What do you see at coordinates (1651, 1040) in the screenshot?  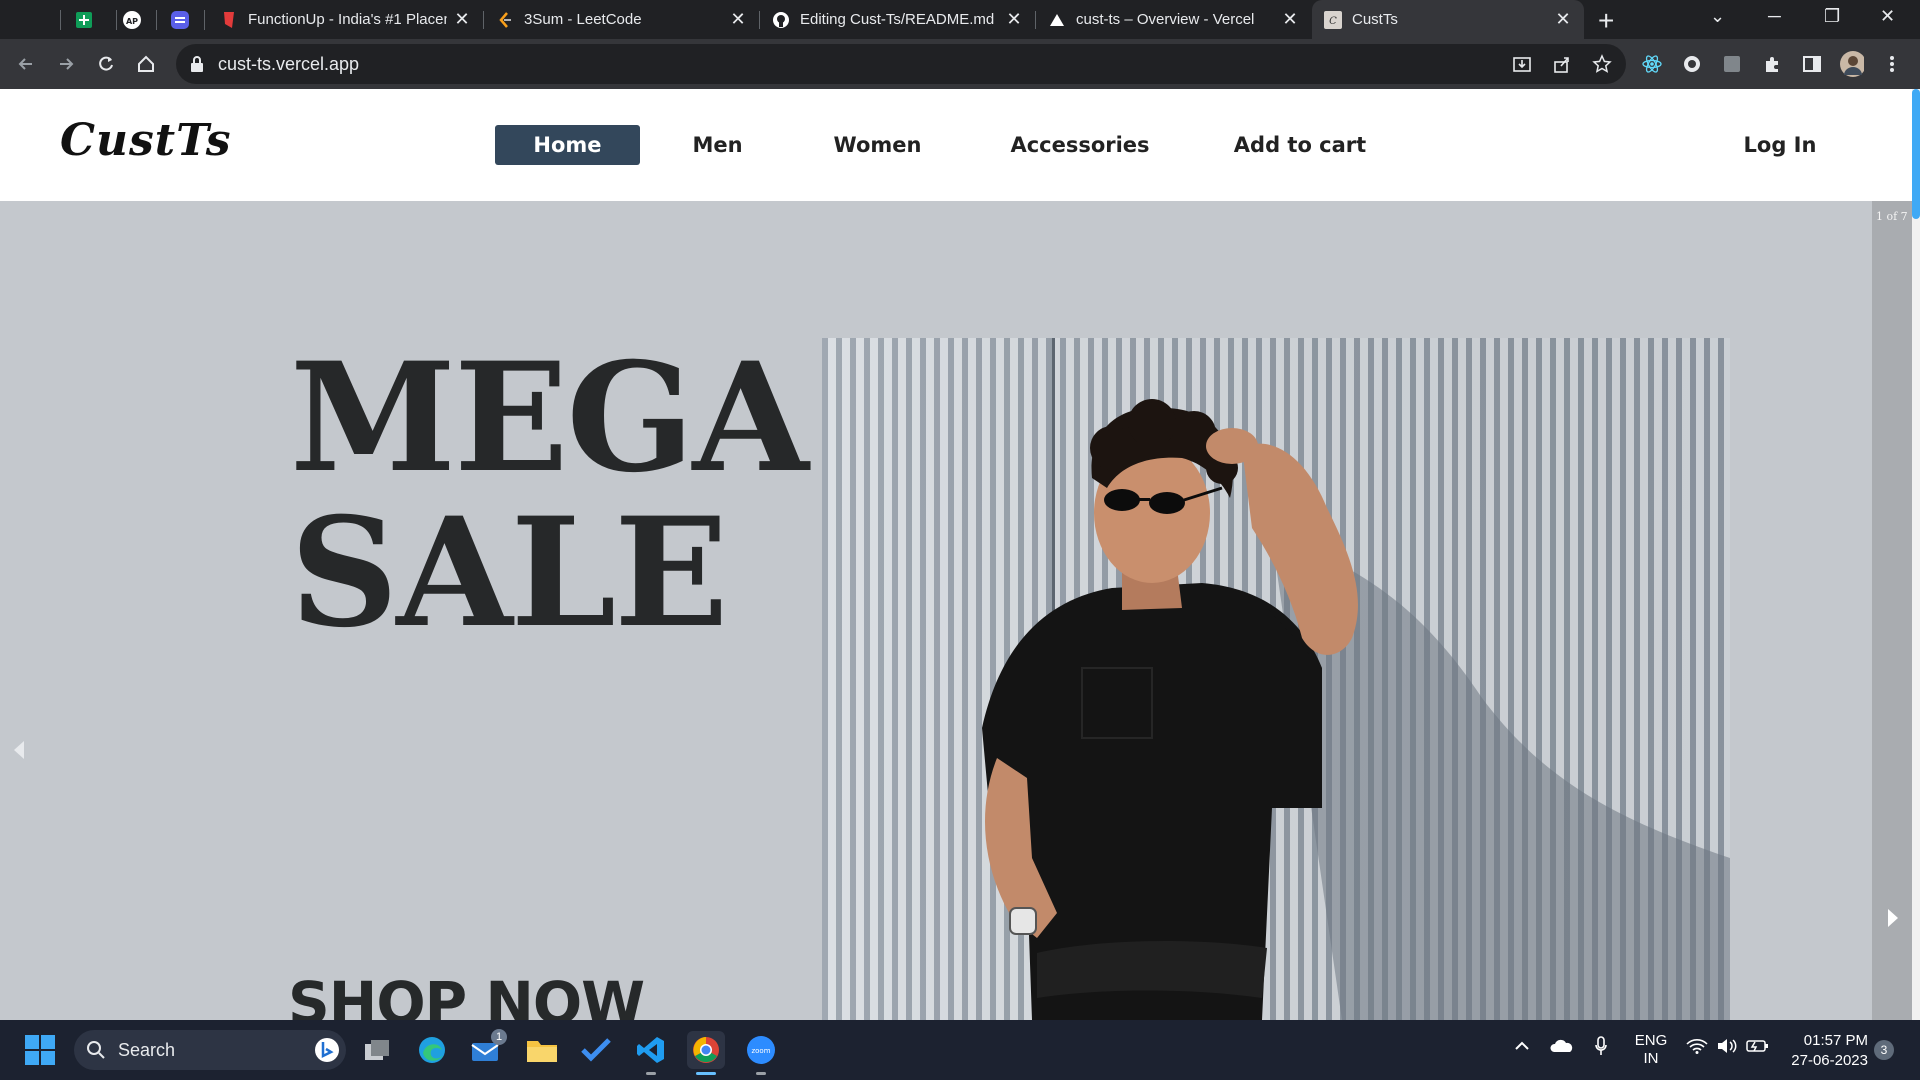 I see `language-code: ENG` at bounding box center [1651, 1040].